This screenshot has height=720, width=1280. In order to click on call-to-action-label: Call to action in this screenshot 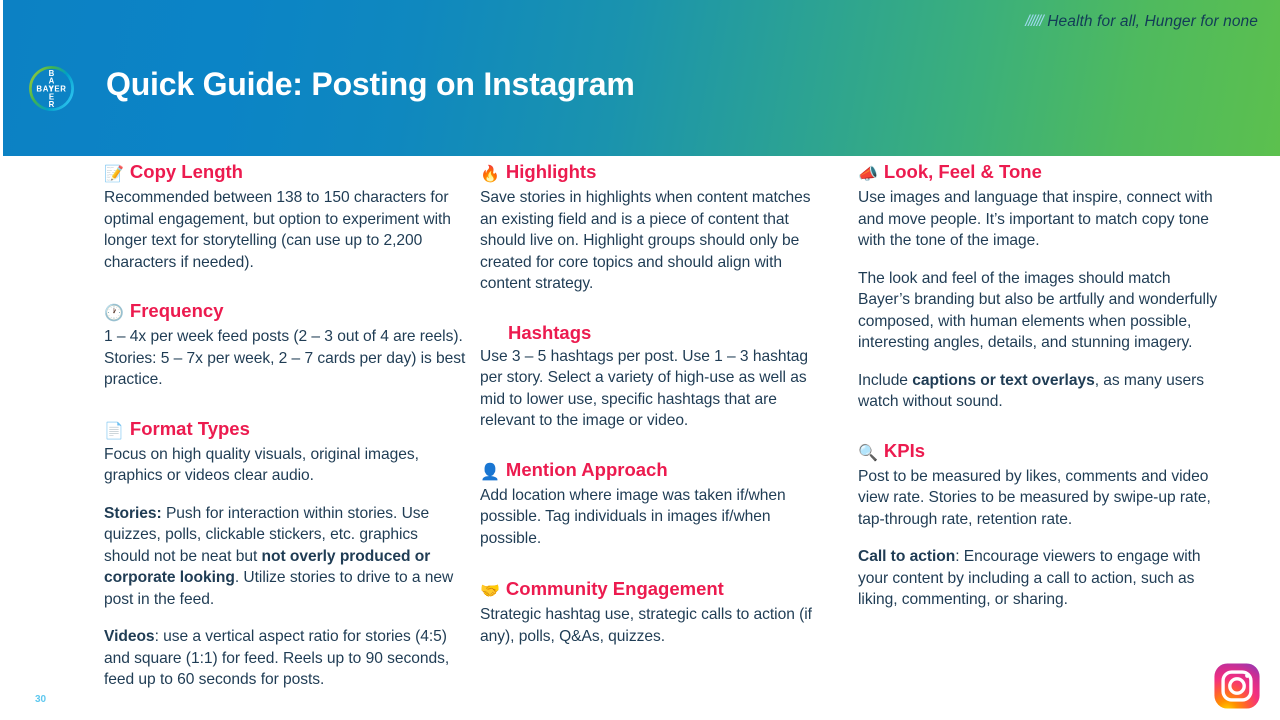, I will do `click(907, 557)`.